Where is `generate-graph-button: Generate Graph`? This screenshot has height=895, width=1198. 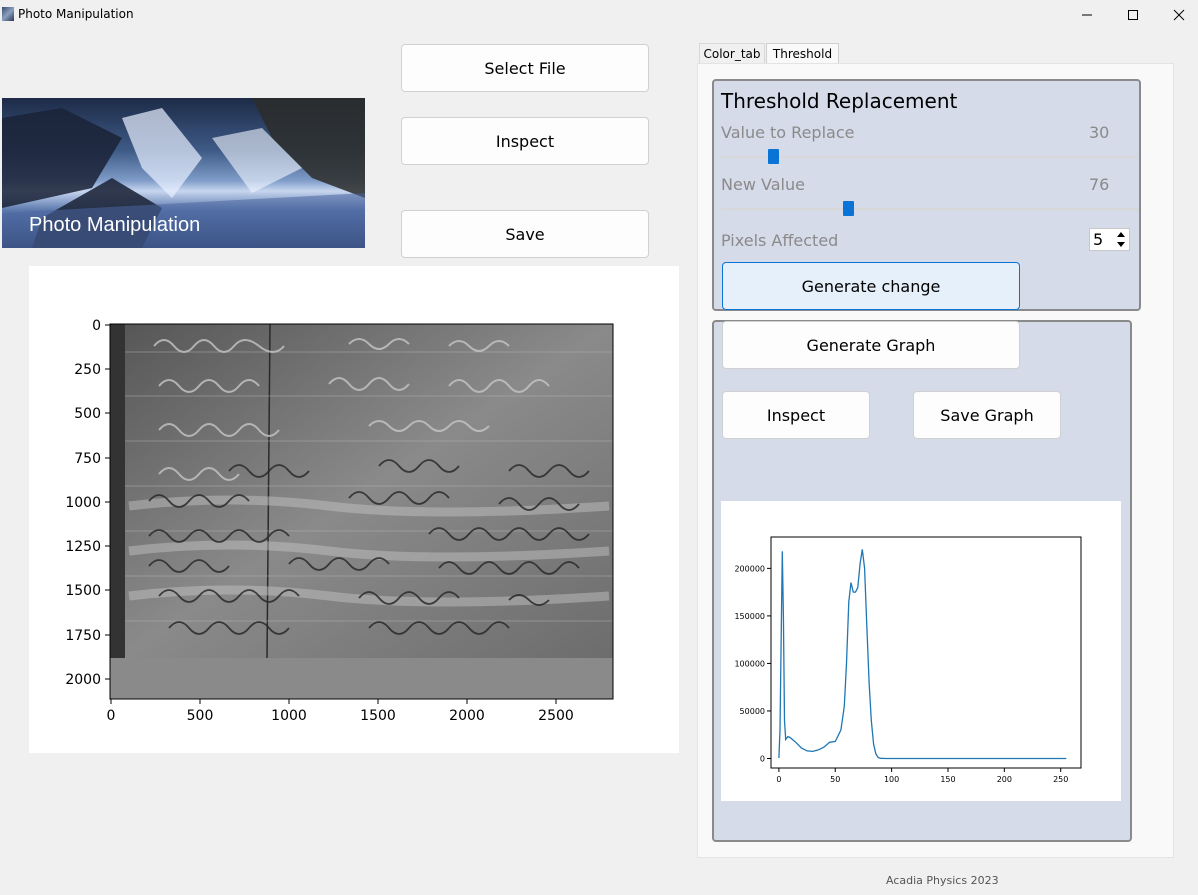 generate-graph-button: Generate Graph is located at coordinates (871, 345).